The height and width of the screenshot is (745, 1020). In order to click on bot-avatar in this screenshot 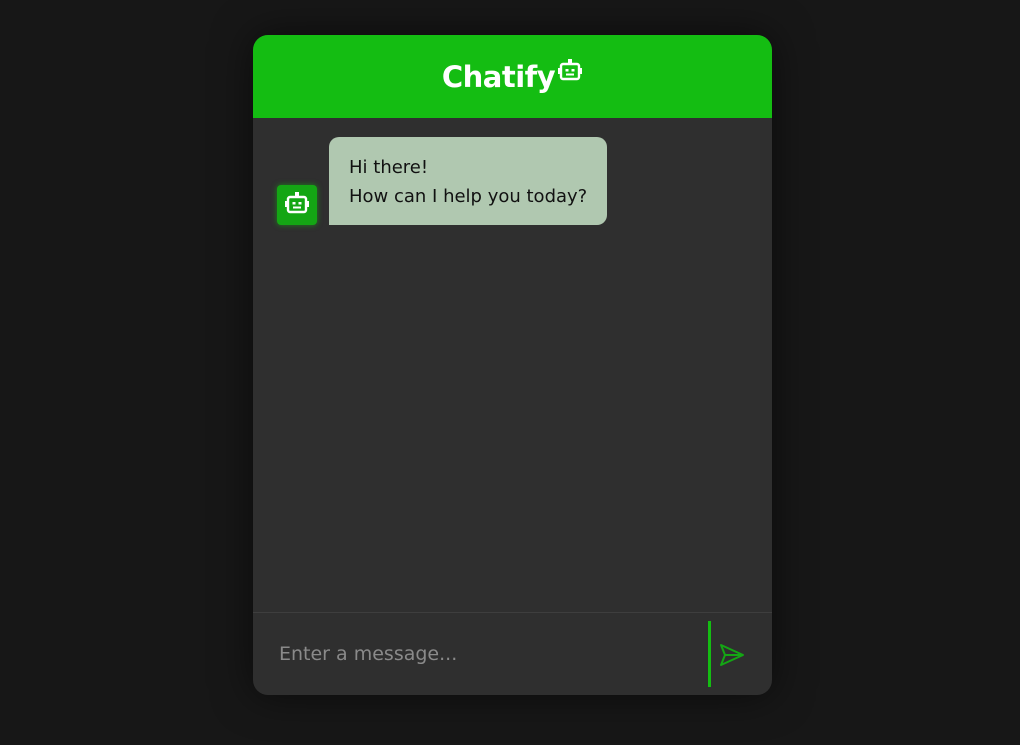, I will do `click(297, 205)`.